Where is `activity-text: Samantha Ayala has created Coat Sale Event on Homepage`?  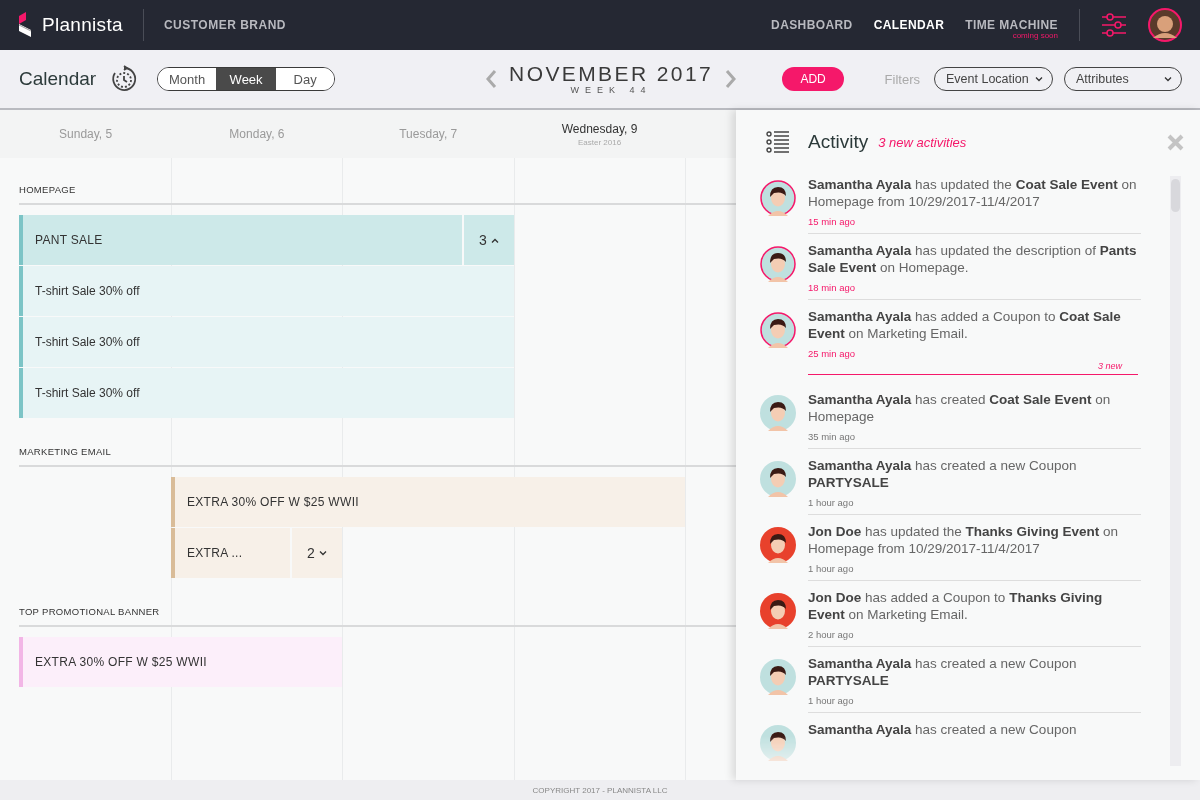
activity-text: Samantha Ayala has created Coat Sale Event on Homepage is located at coordinates (960, 408).